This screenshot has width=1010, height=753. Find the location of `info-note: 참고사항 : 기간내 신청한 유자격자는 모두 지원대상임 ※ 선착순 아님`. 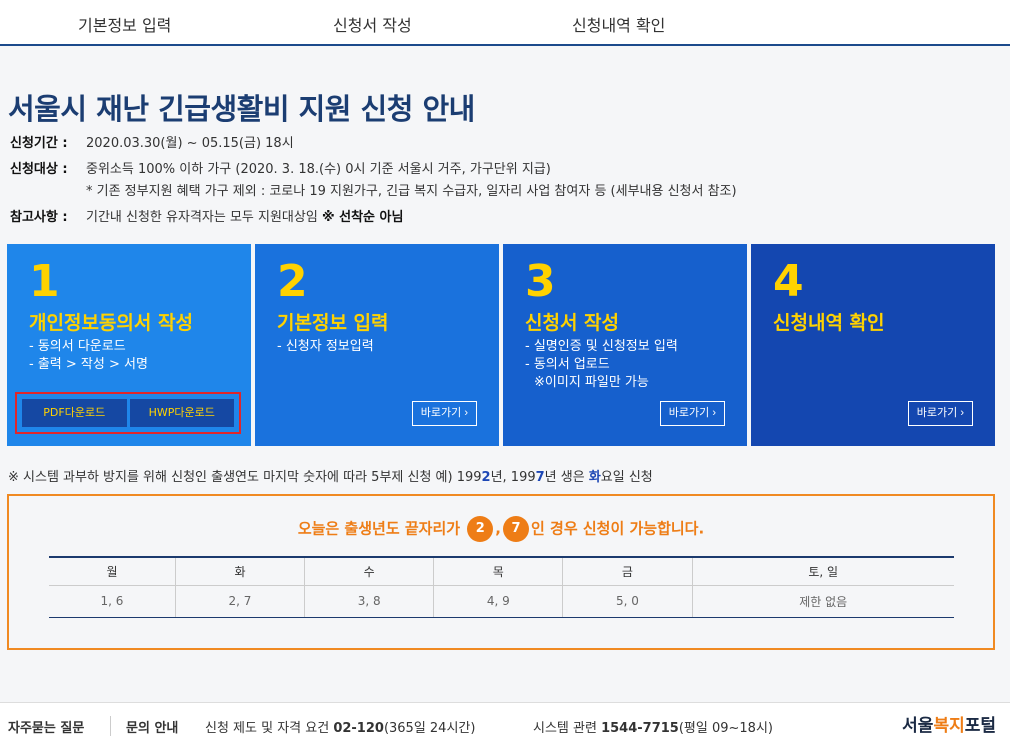

info-note: 참고사항 : 기간내 신청한 유자격자는 모두 지원대상임 ※ 선착순 아님 is located at coordinates (206, 215).